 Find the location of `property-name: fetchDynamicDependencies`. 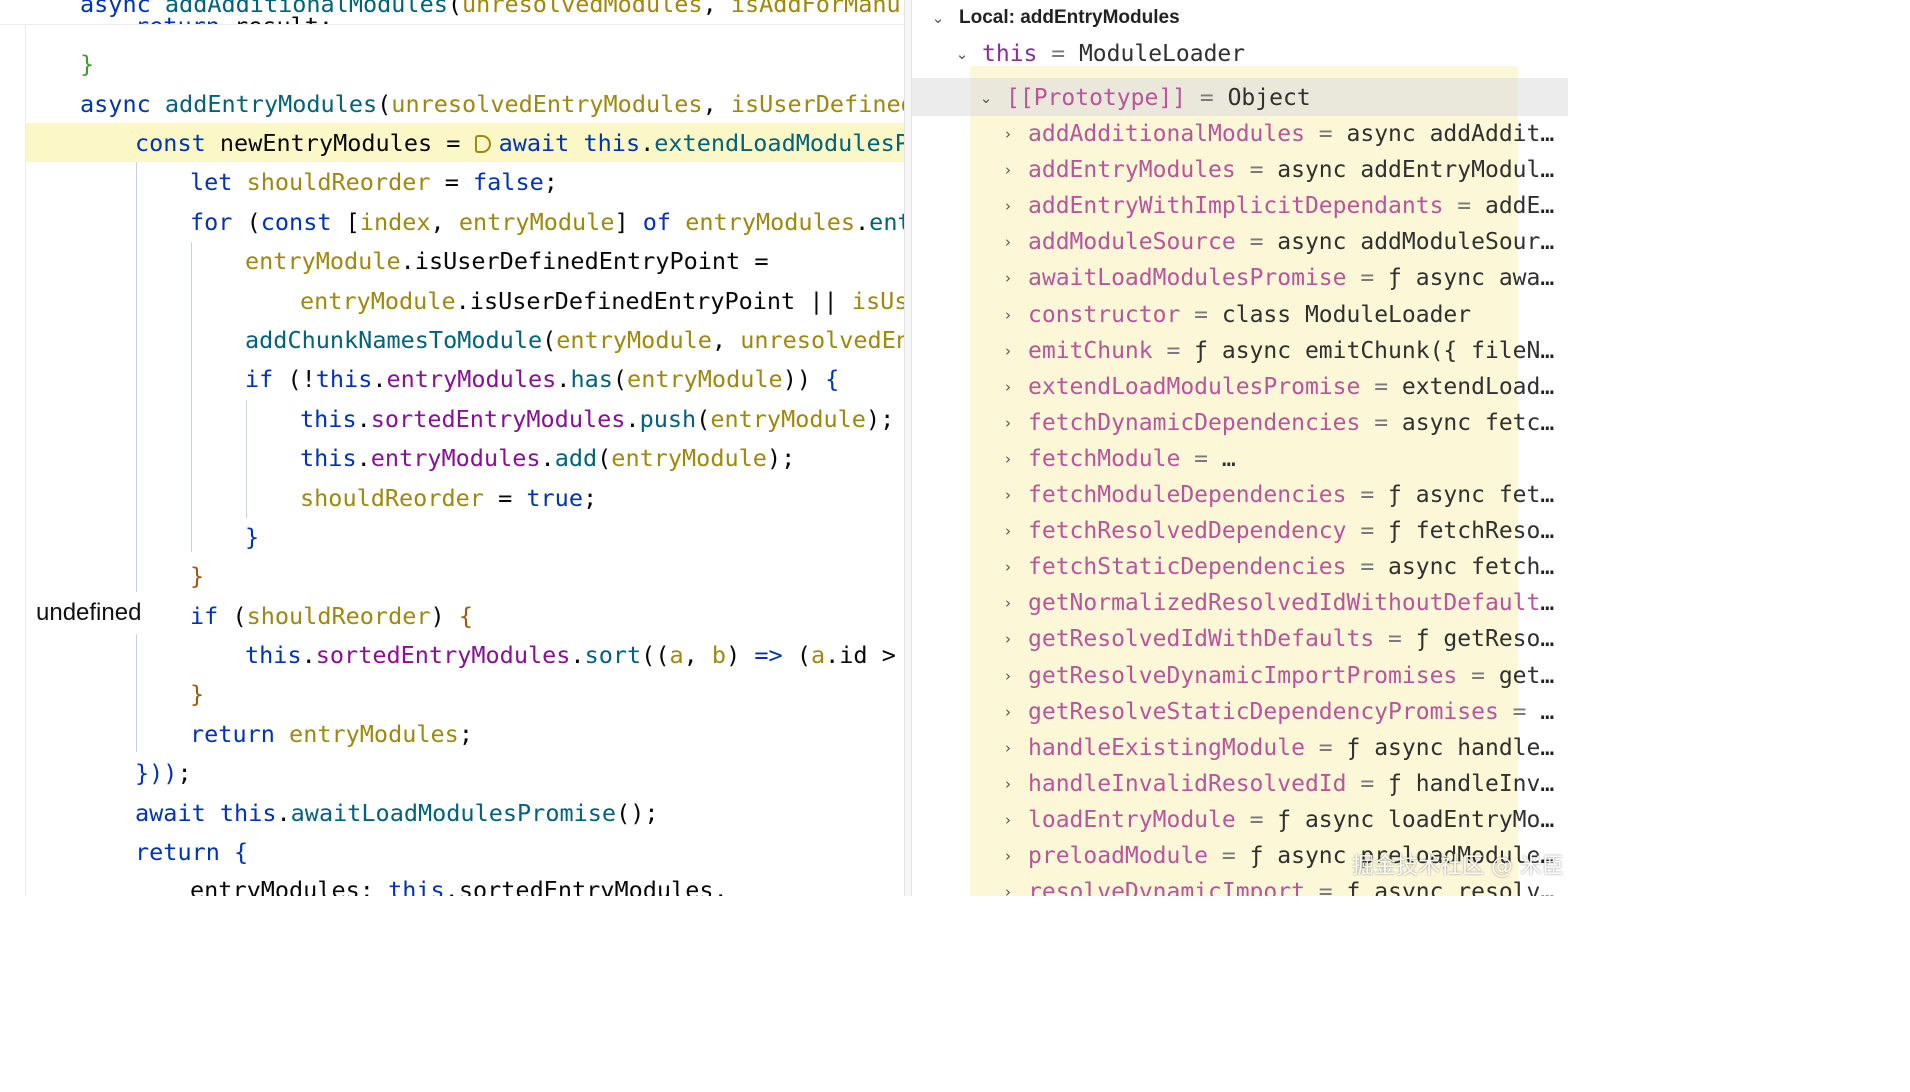

property-name: fetchDynamicDependencies is located at coordinates (1194, 422).